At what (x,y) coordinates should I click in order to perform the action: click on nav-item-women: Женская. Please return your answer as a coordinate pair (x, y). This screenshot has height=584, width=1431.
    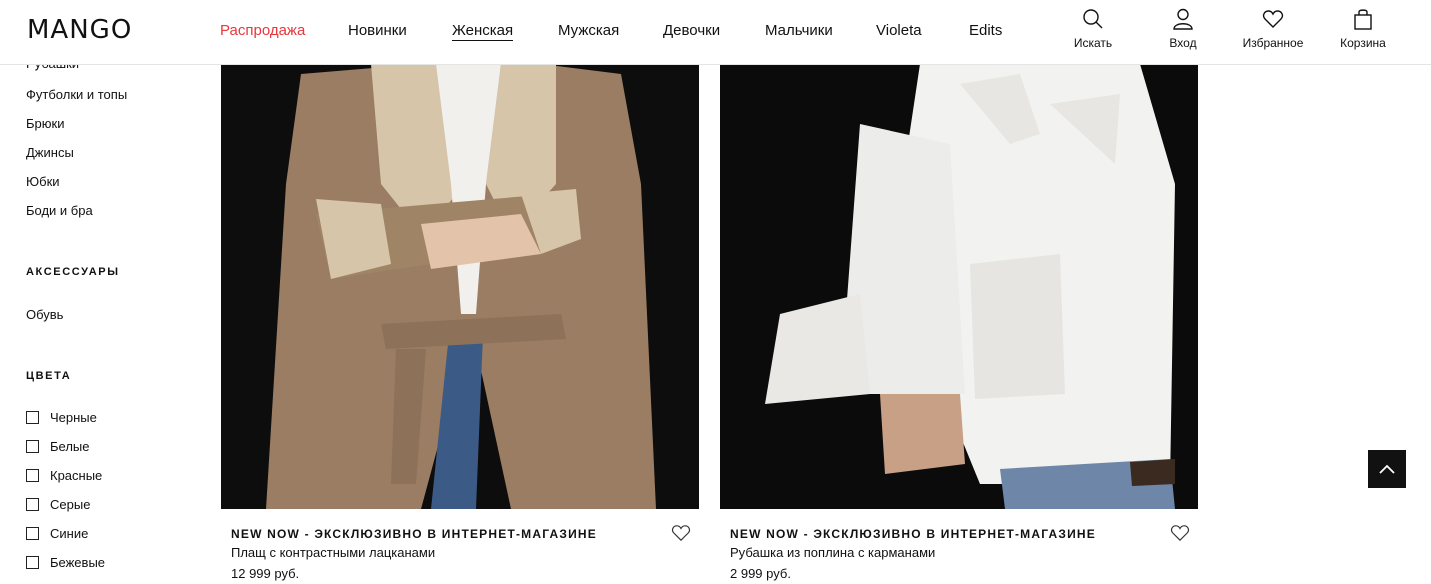
    Looking at the image, I should click on (483, 31).